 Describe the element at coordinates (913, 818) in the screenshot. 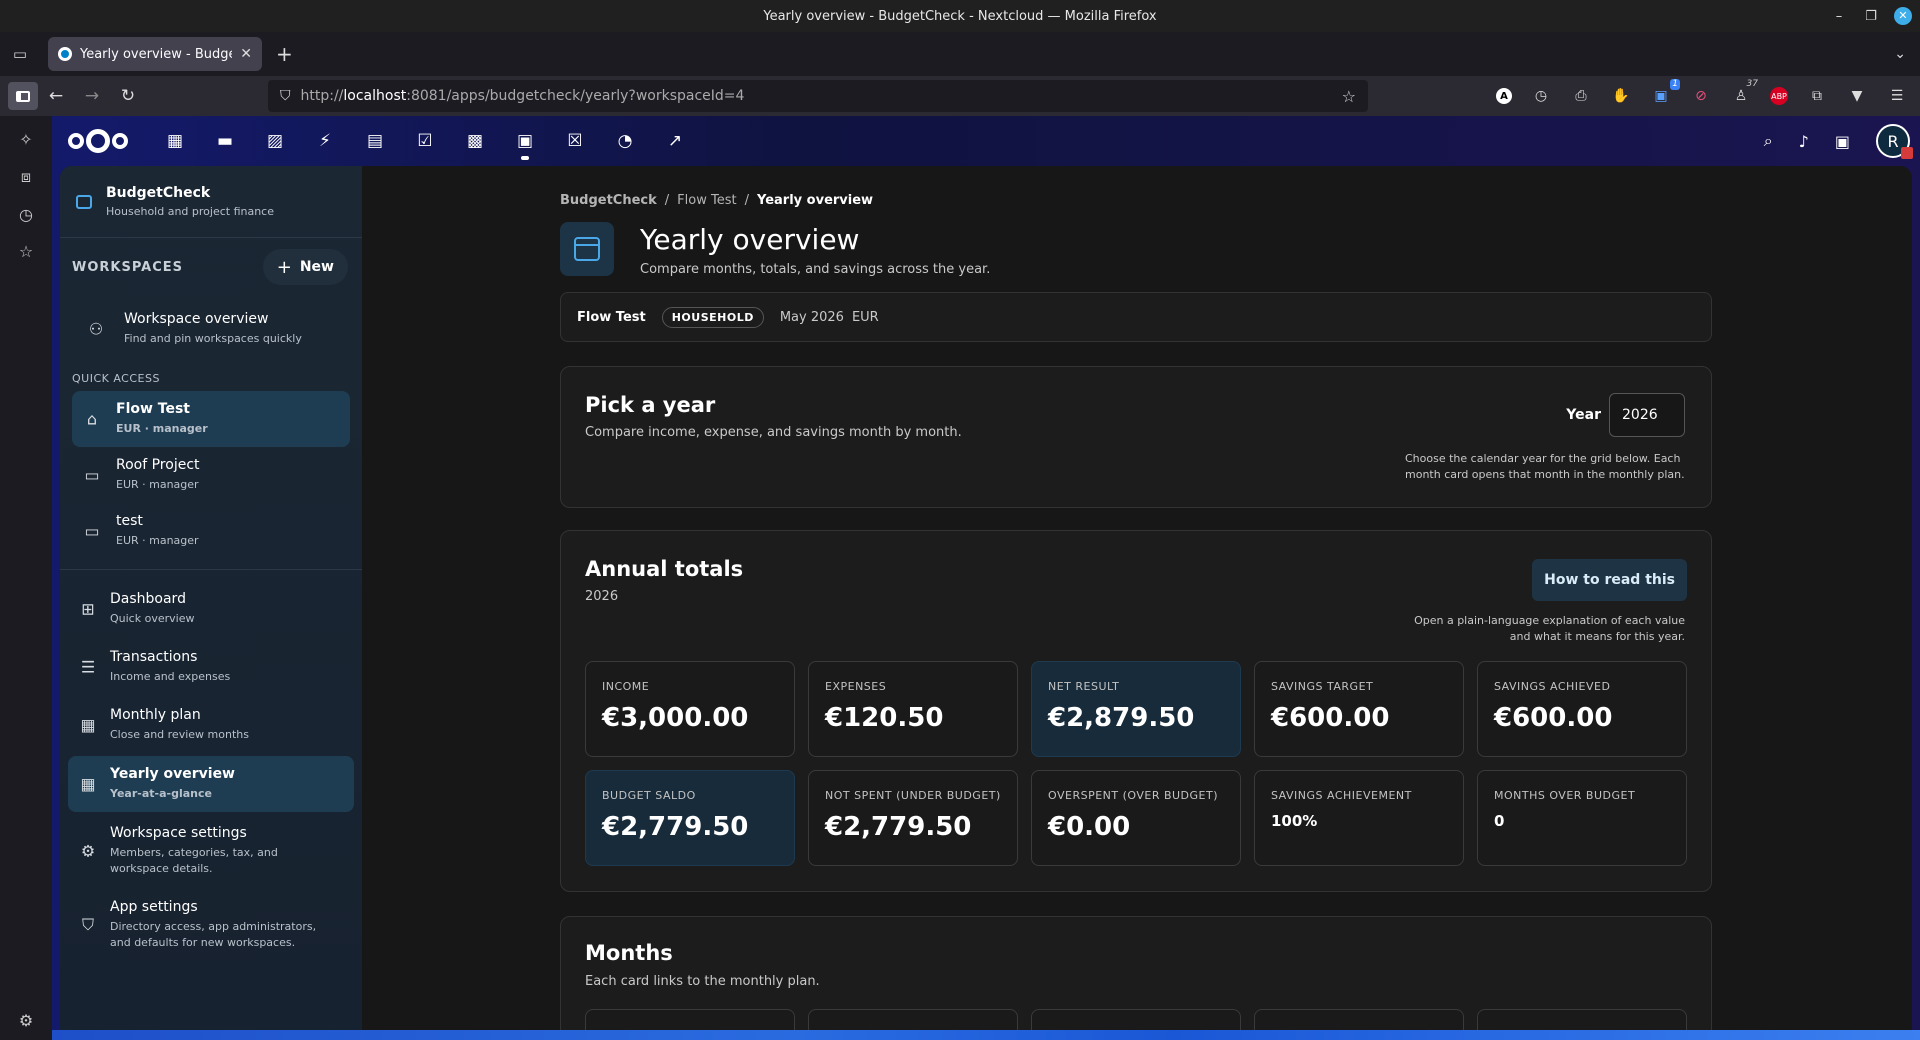

I see `stat-not-spent: NOT SPENT (UNDER BUDGET) €2,779.50` at that location.